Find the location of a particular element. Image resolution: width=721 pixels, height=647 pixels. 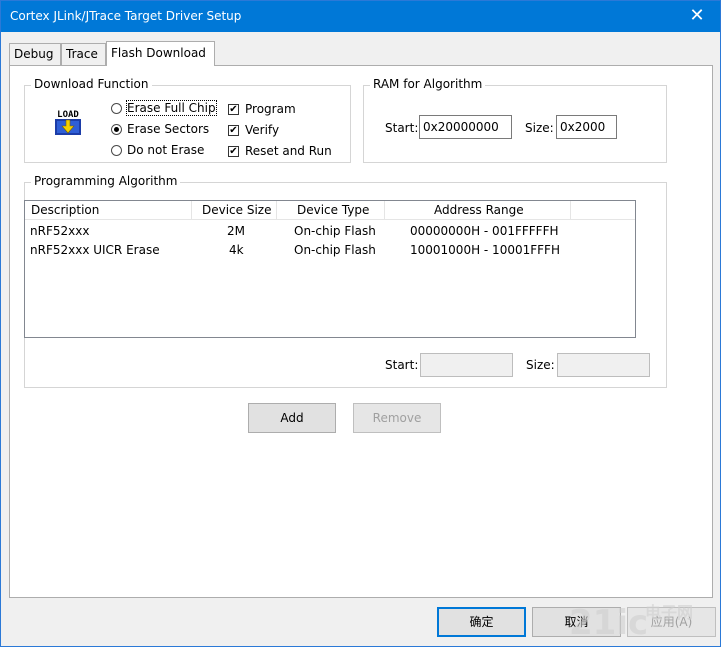

ram-start-label: Start: is located at coordinates (402, 128).